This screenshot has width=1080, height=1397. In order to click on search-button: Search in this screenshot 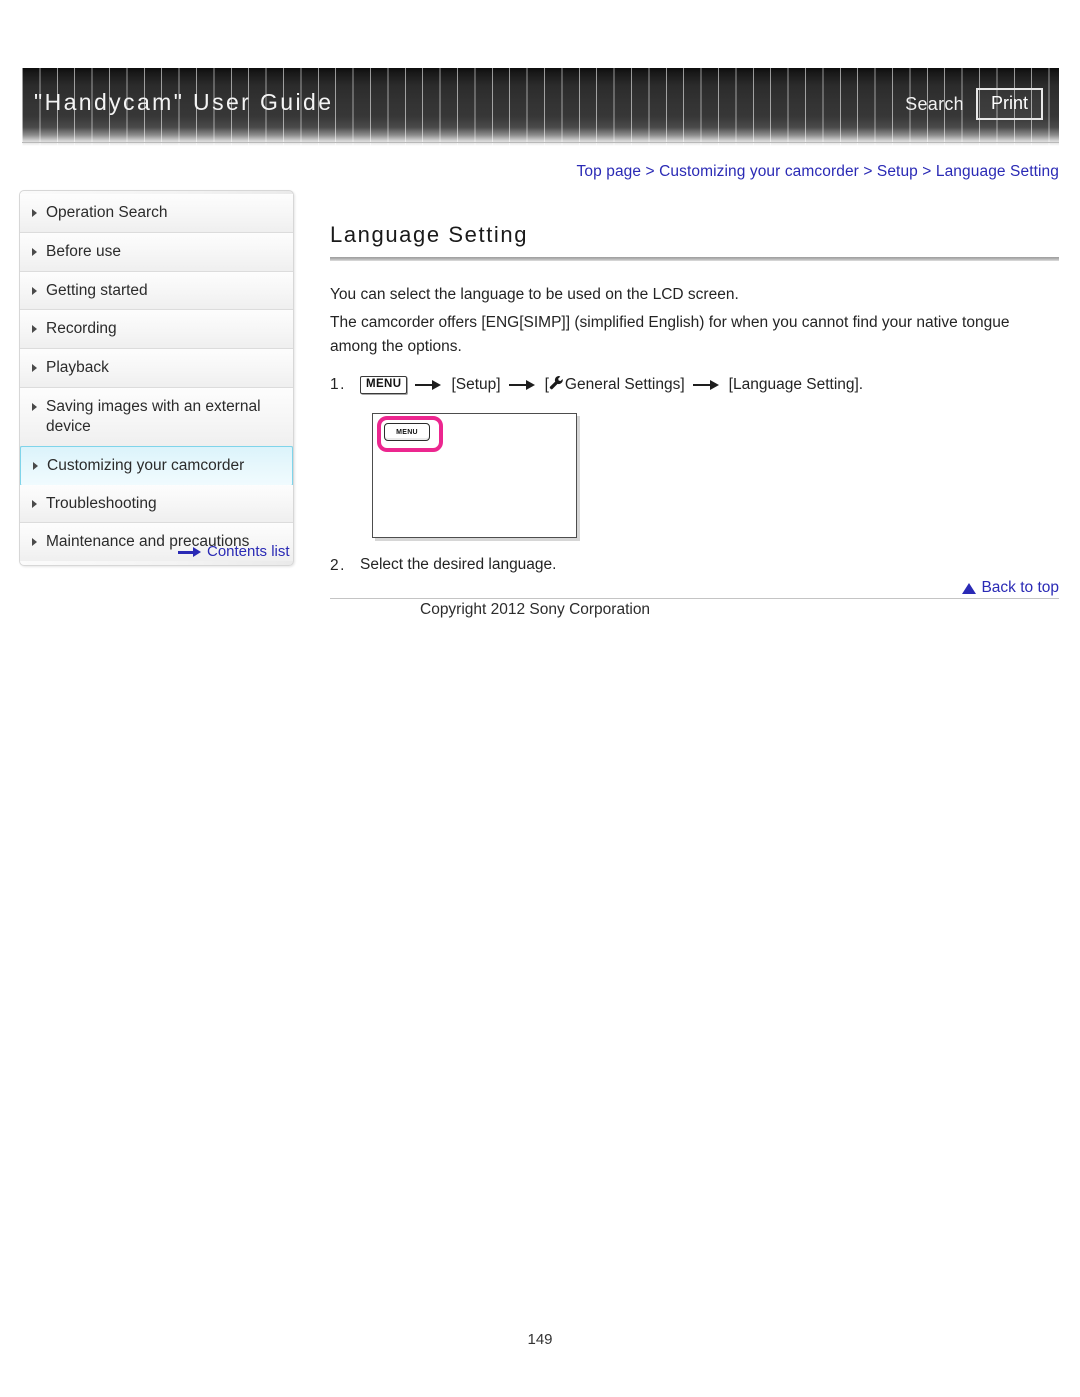, I will do `click(934, 104)`.